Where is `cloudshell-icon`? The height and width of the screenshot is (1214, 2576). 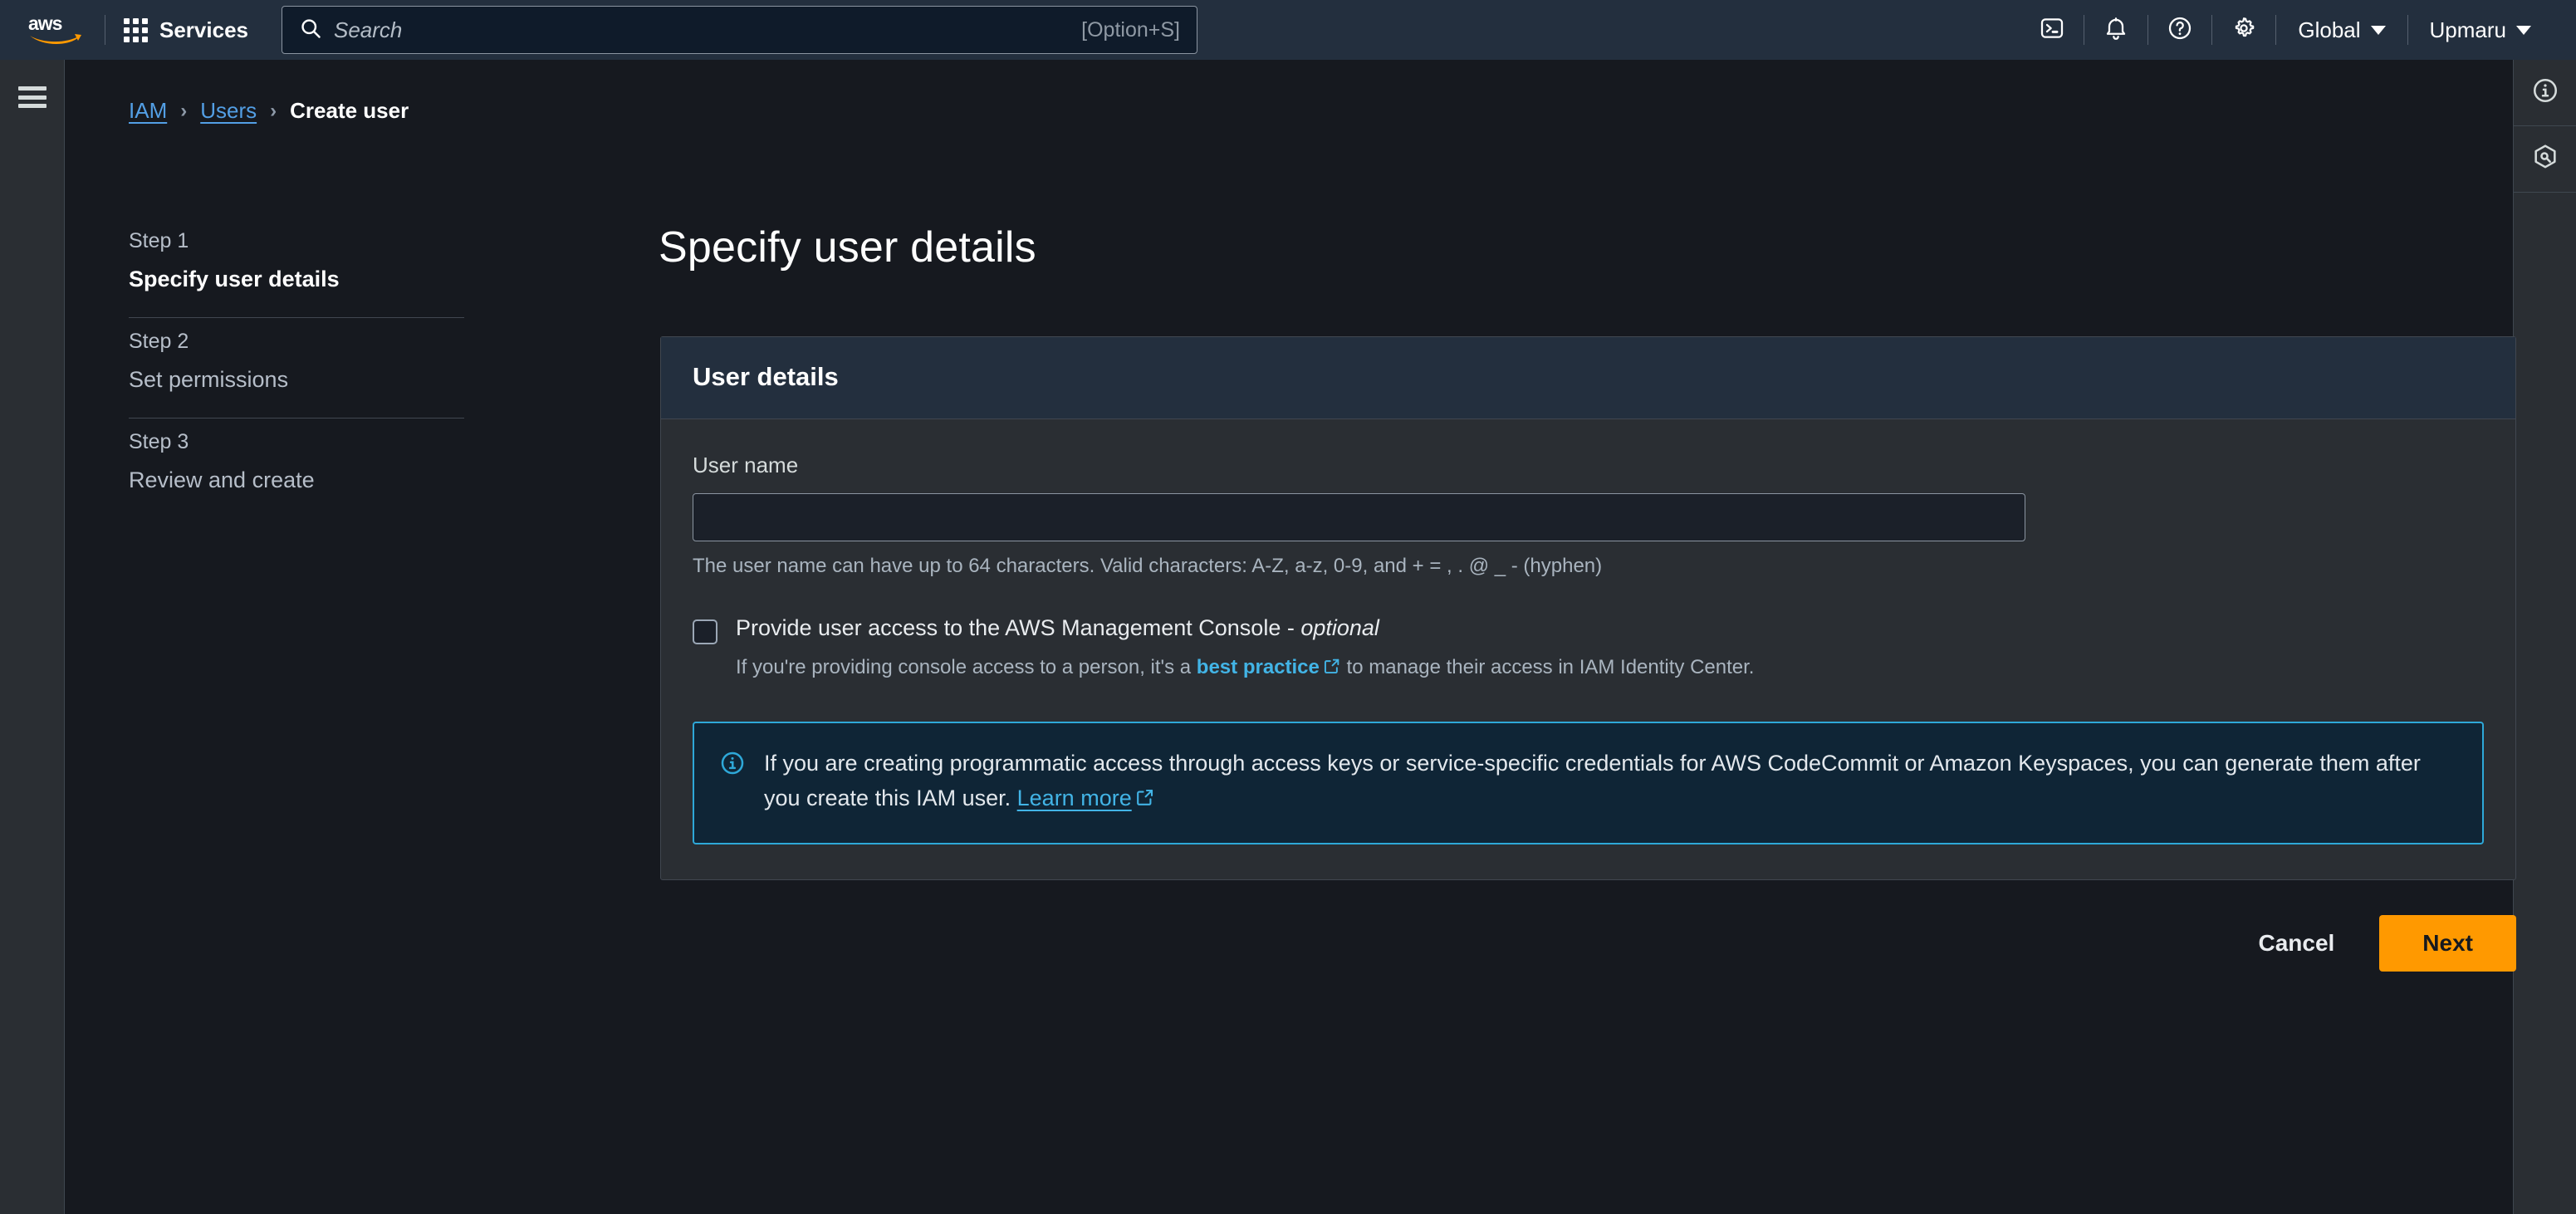
cloudshell-icon is located at coordinates (2052, 30).